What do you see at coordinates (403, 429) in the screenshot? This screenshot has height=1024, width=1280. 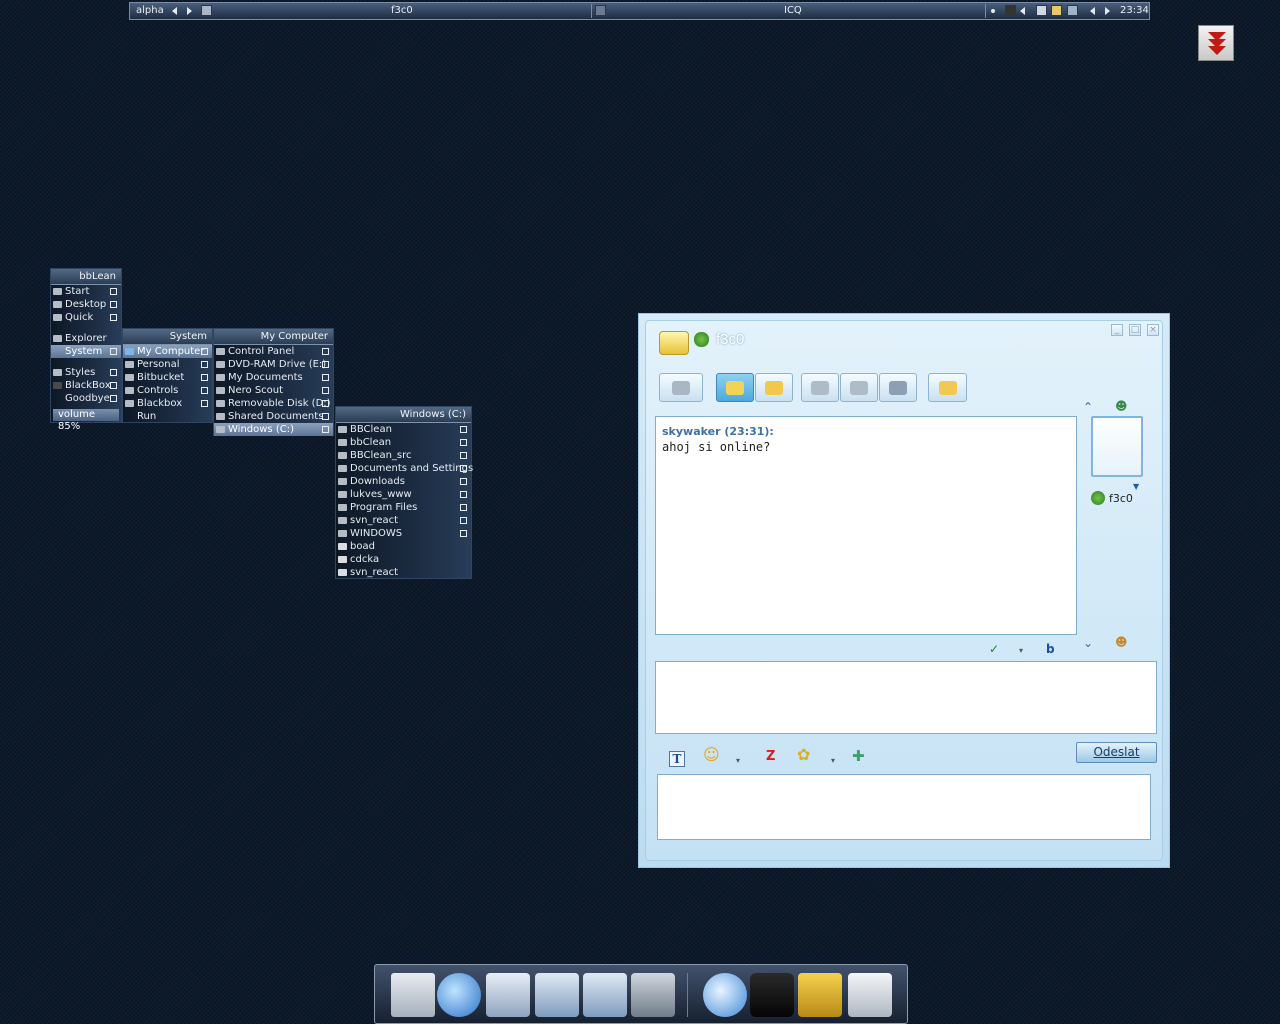 I see `menu-item-bbclean: BBClean` at bounding box center [403, 429].